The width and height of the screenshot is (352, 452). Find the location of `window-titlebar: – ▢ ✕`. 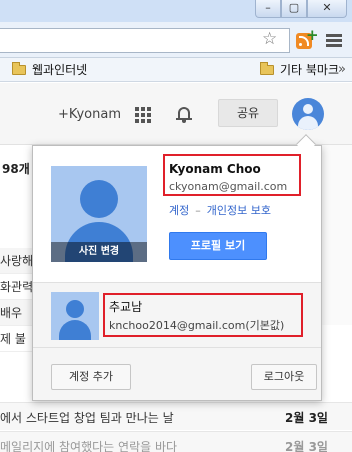

window-titlebar: – ▢ ✕ is located at coordinates (176, 11).